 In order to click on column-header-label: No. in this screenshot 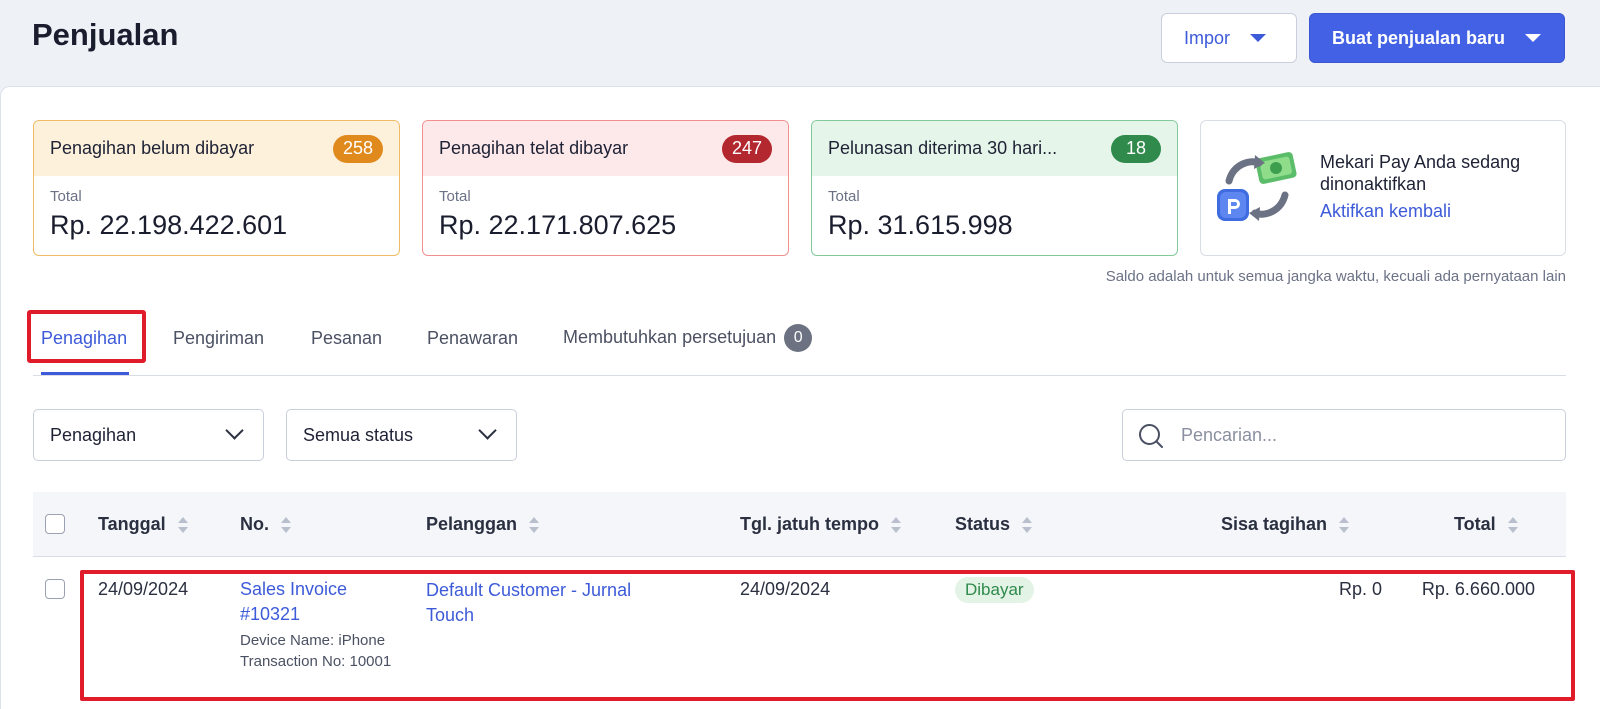, I will do `click(254, 524)`.